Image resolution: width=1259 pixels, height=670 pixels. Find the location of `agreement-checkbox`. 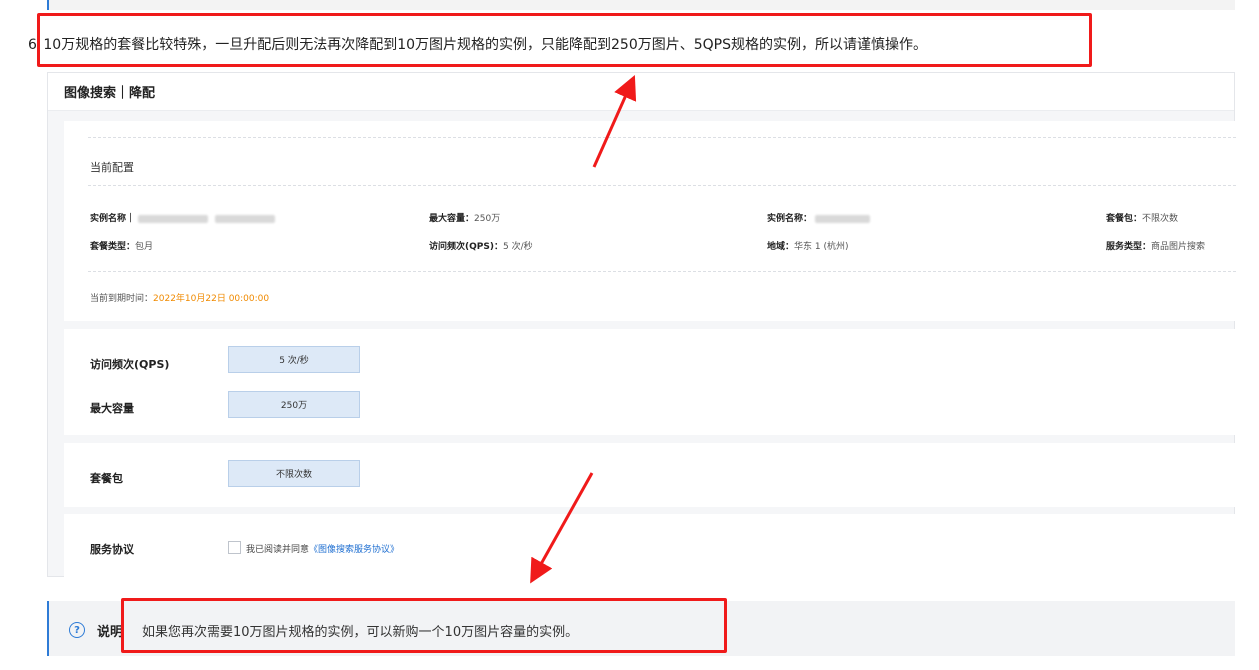

agreement-checkbox is located at coordinates (234, 547).